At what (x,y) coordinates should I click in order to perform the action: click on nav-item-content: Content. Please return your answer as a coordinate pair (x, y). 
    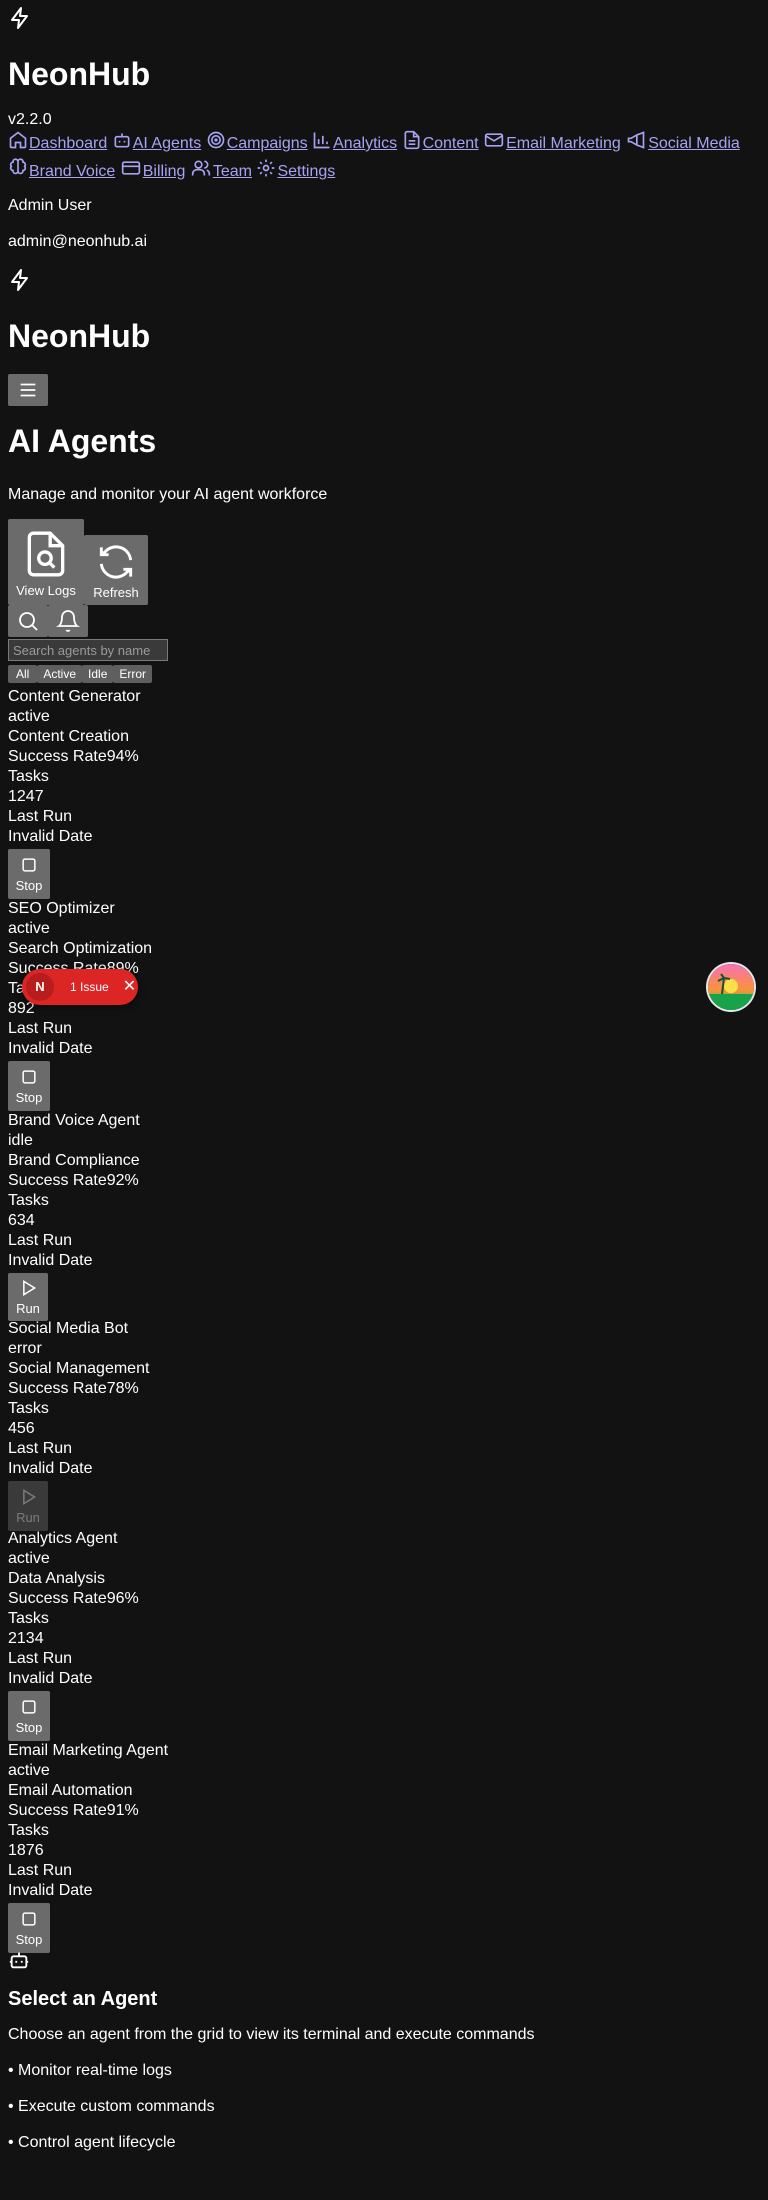
    Looking at the image, I should click on (440, 141).